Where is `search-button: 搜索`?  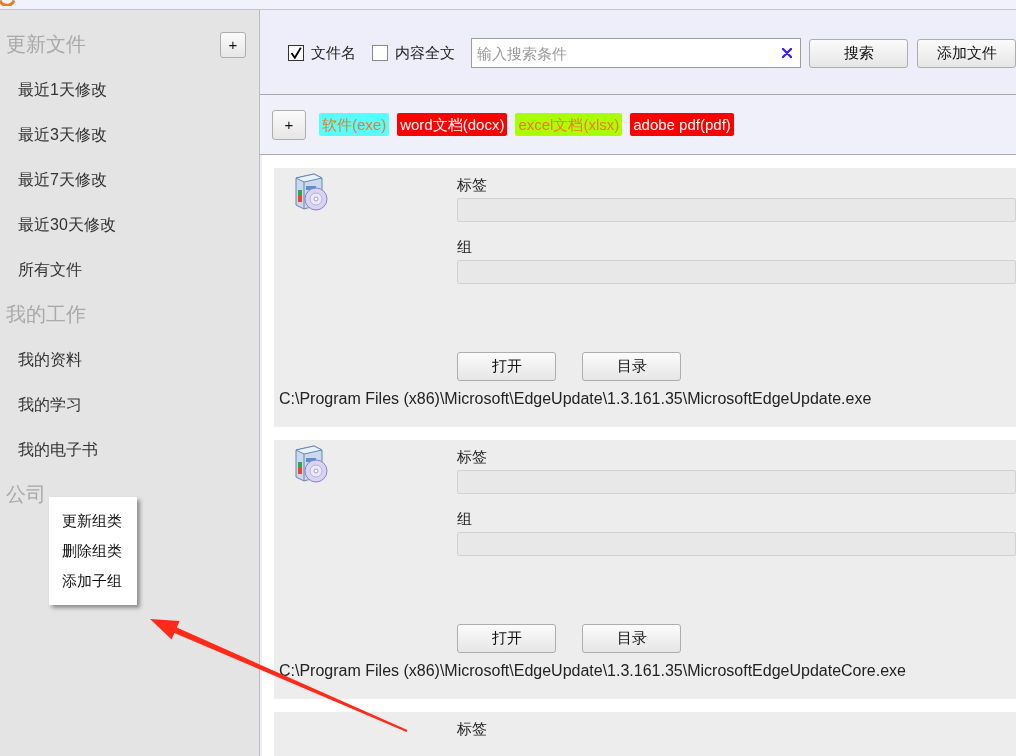 search-button: 搜索 is located at coordinates (858, 53).